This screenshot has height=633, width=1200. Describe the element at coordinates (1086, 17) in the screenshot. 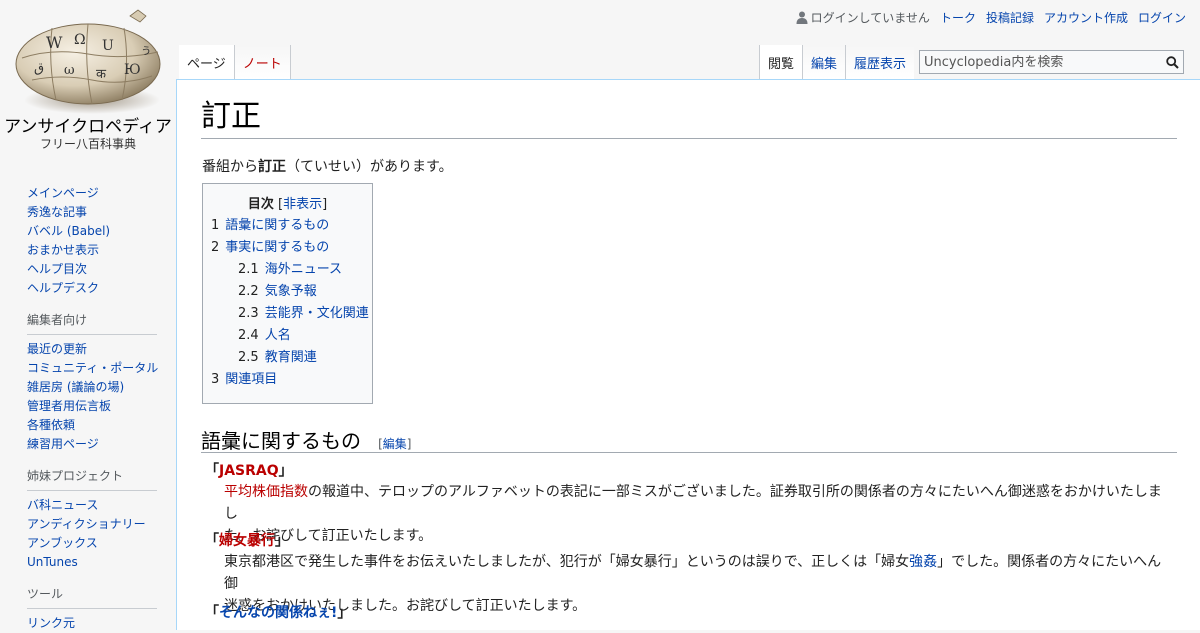

I see `create-account-link: アカウント作成` at that location.